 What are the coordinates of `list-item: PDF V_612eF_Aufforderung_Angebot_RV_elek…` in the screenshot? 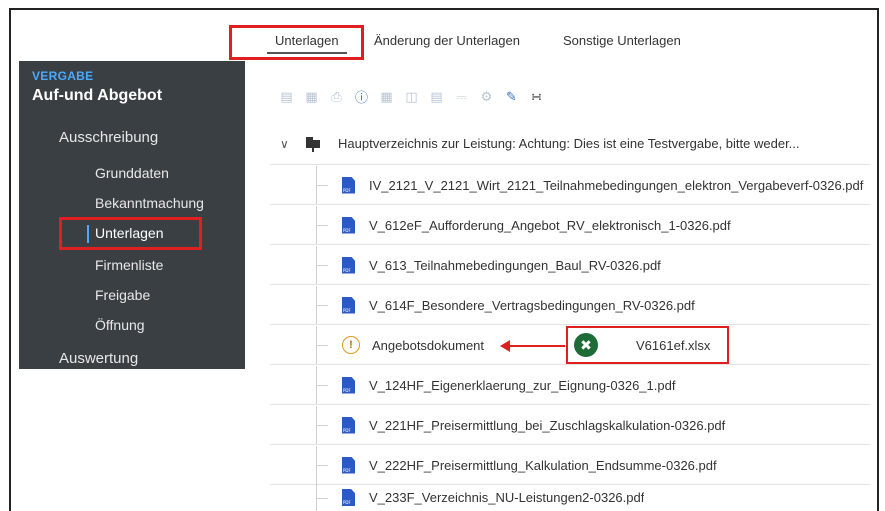 It's located at (520, 225).